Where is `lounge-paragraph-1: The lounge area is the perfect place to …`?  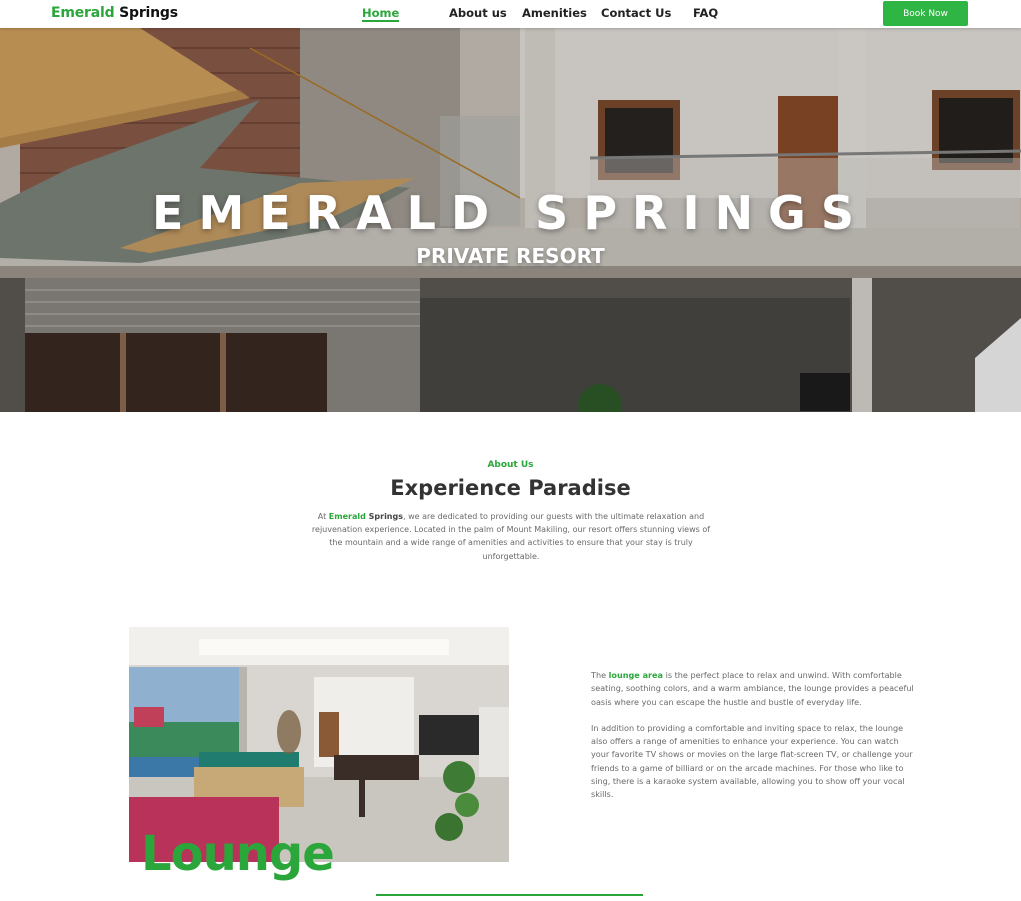 lounge-paragraph-1: The lounge area is the perfect place to … is located at coordinates (754, 689).